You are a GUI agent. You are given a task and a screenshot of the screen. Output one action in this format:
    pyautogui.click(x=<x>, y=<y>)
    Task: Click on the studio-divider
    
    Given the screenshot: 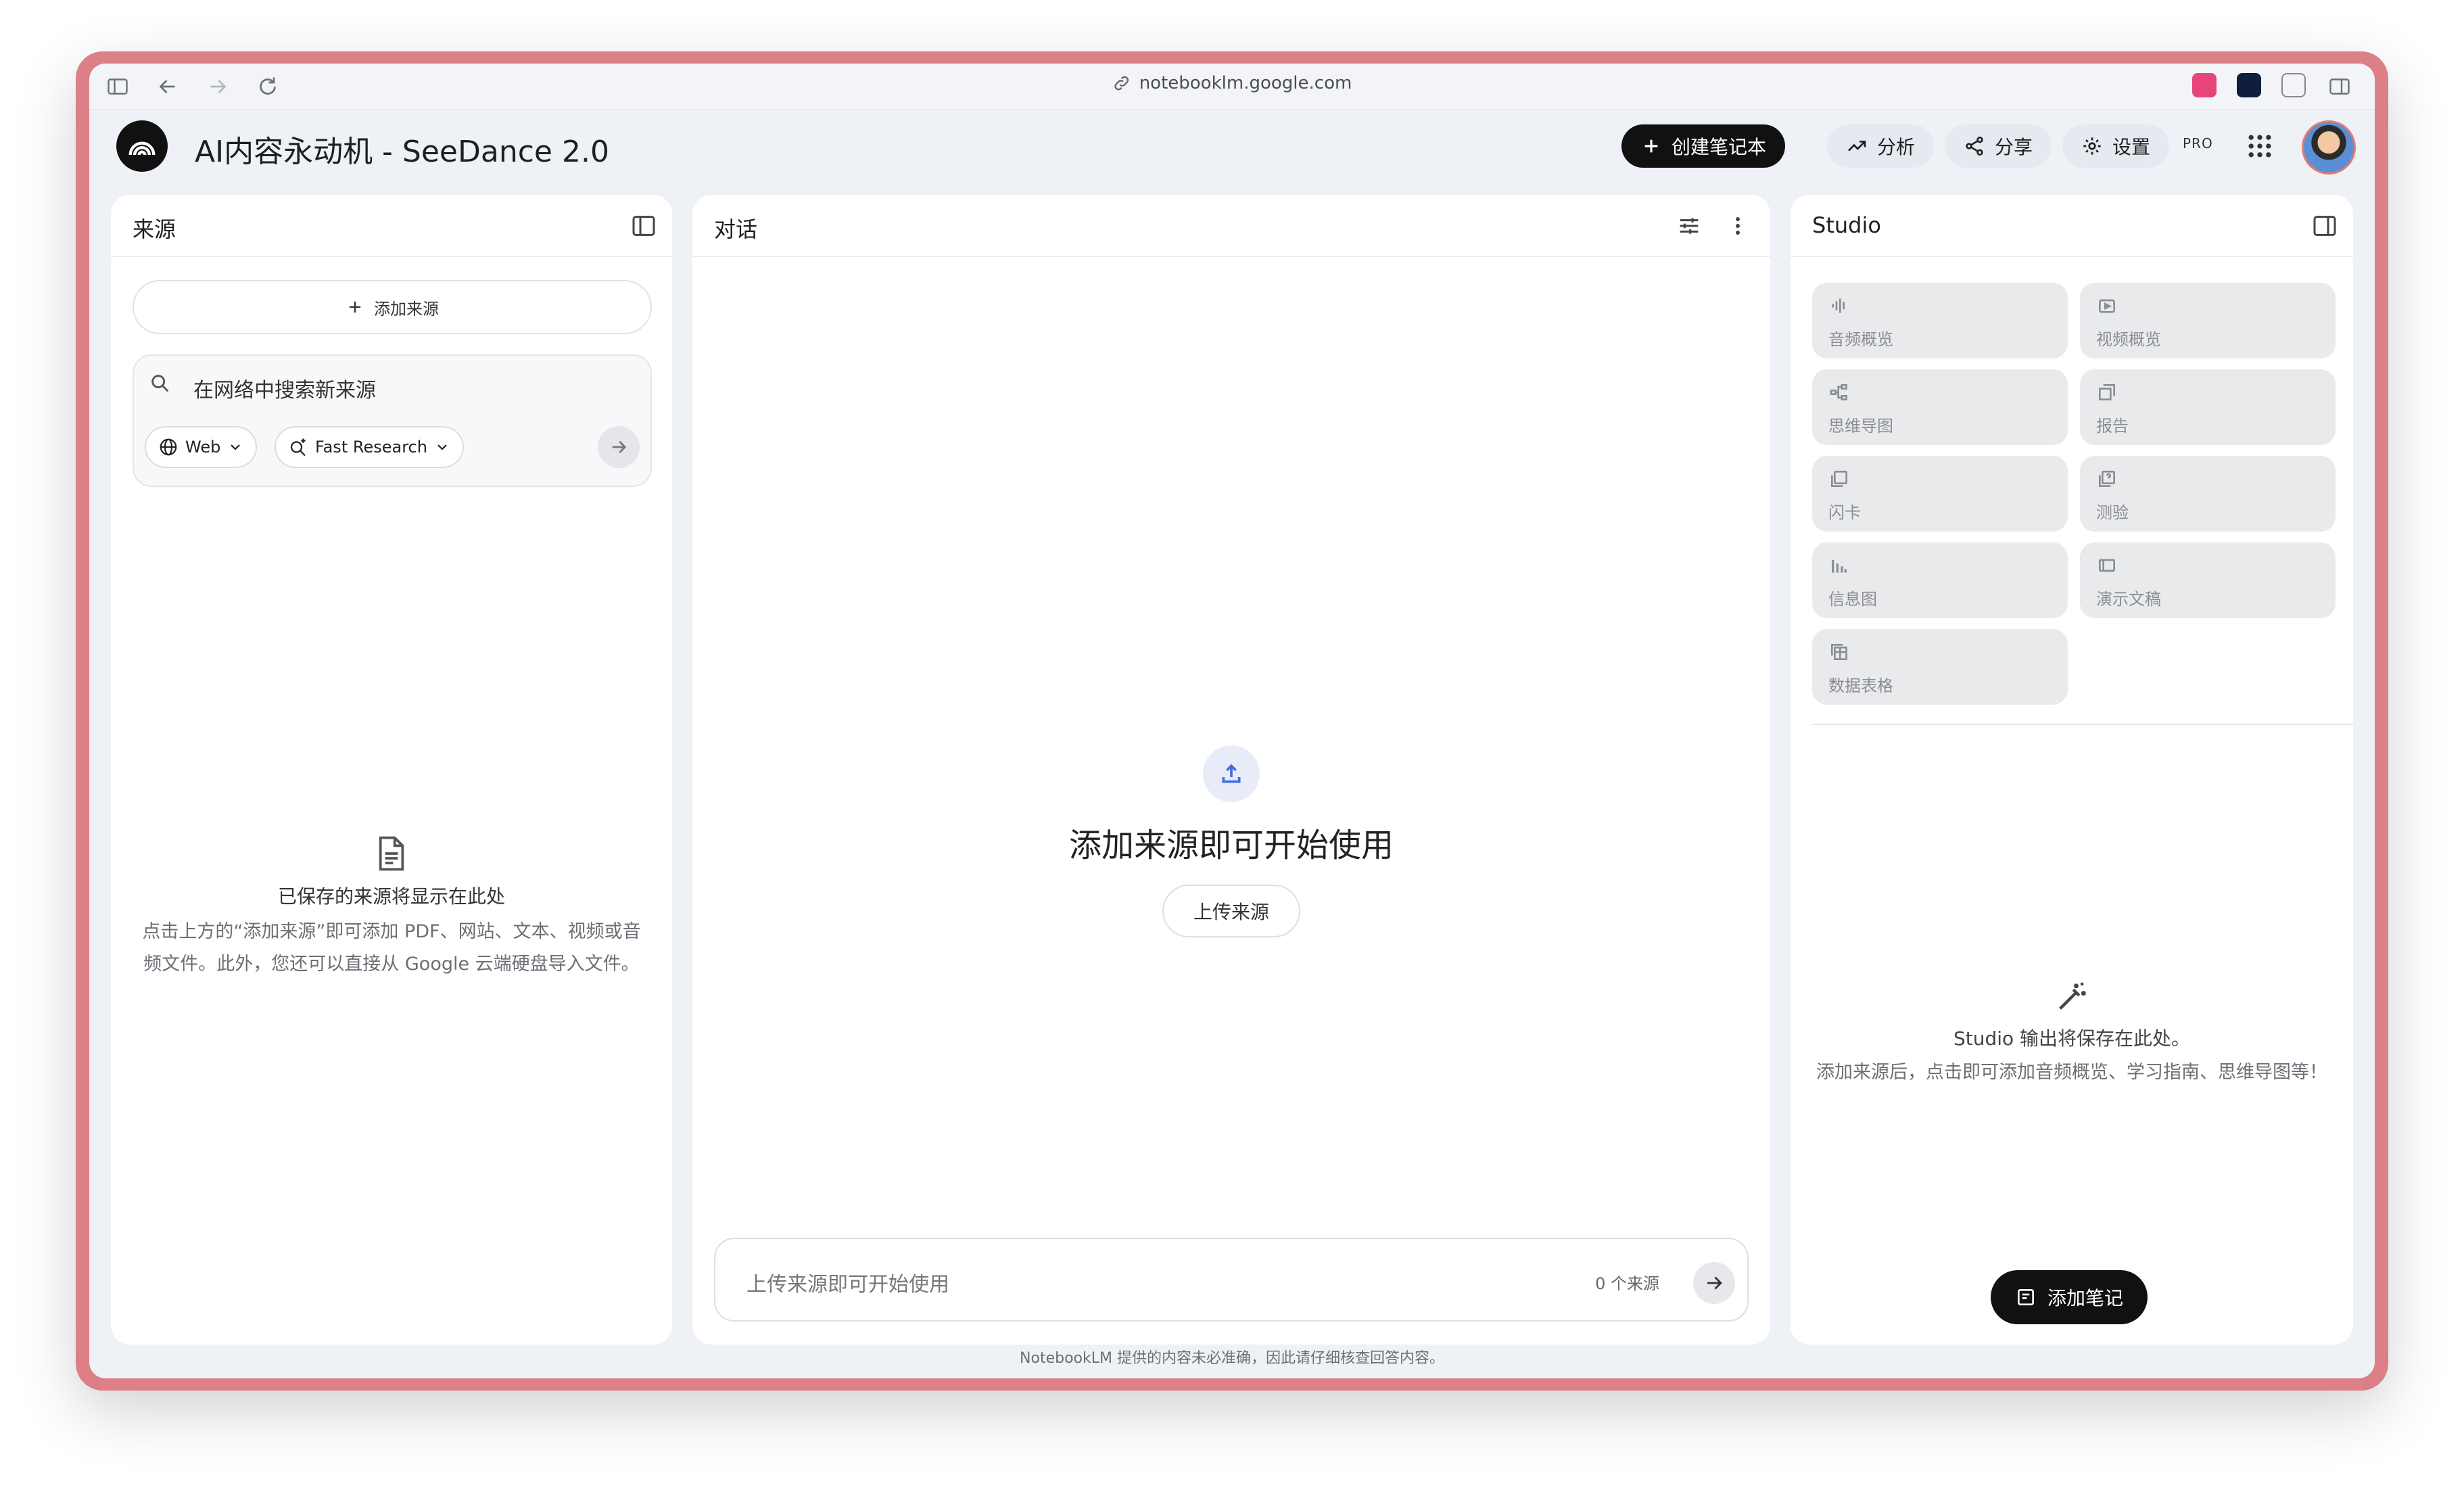 What is the action you would take?
    pyautogui.click(x=2082, y=724)
    